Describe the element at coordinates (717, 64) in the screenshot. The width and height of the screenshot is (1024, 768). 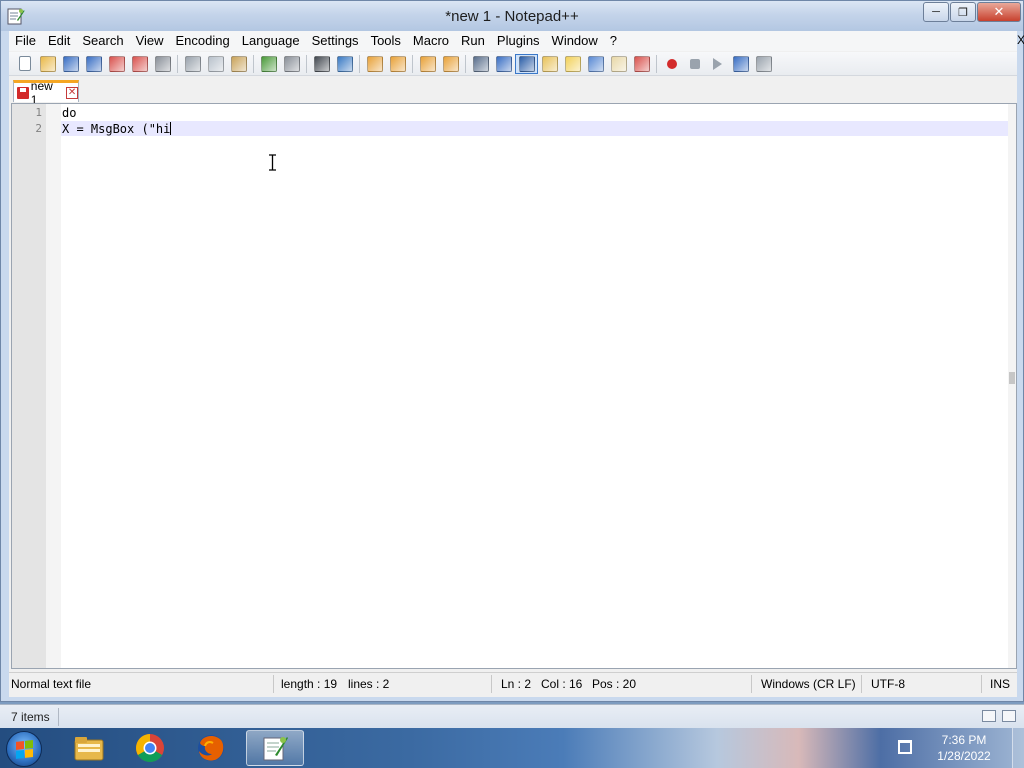
I see `play-macro-icon` at that location.